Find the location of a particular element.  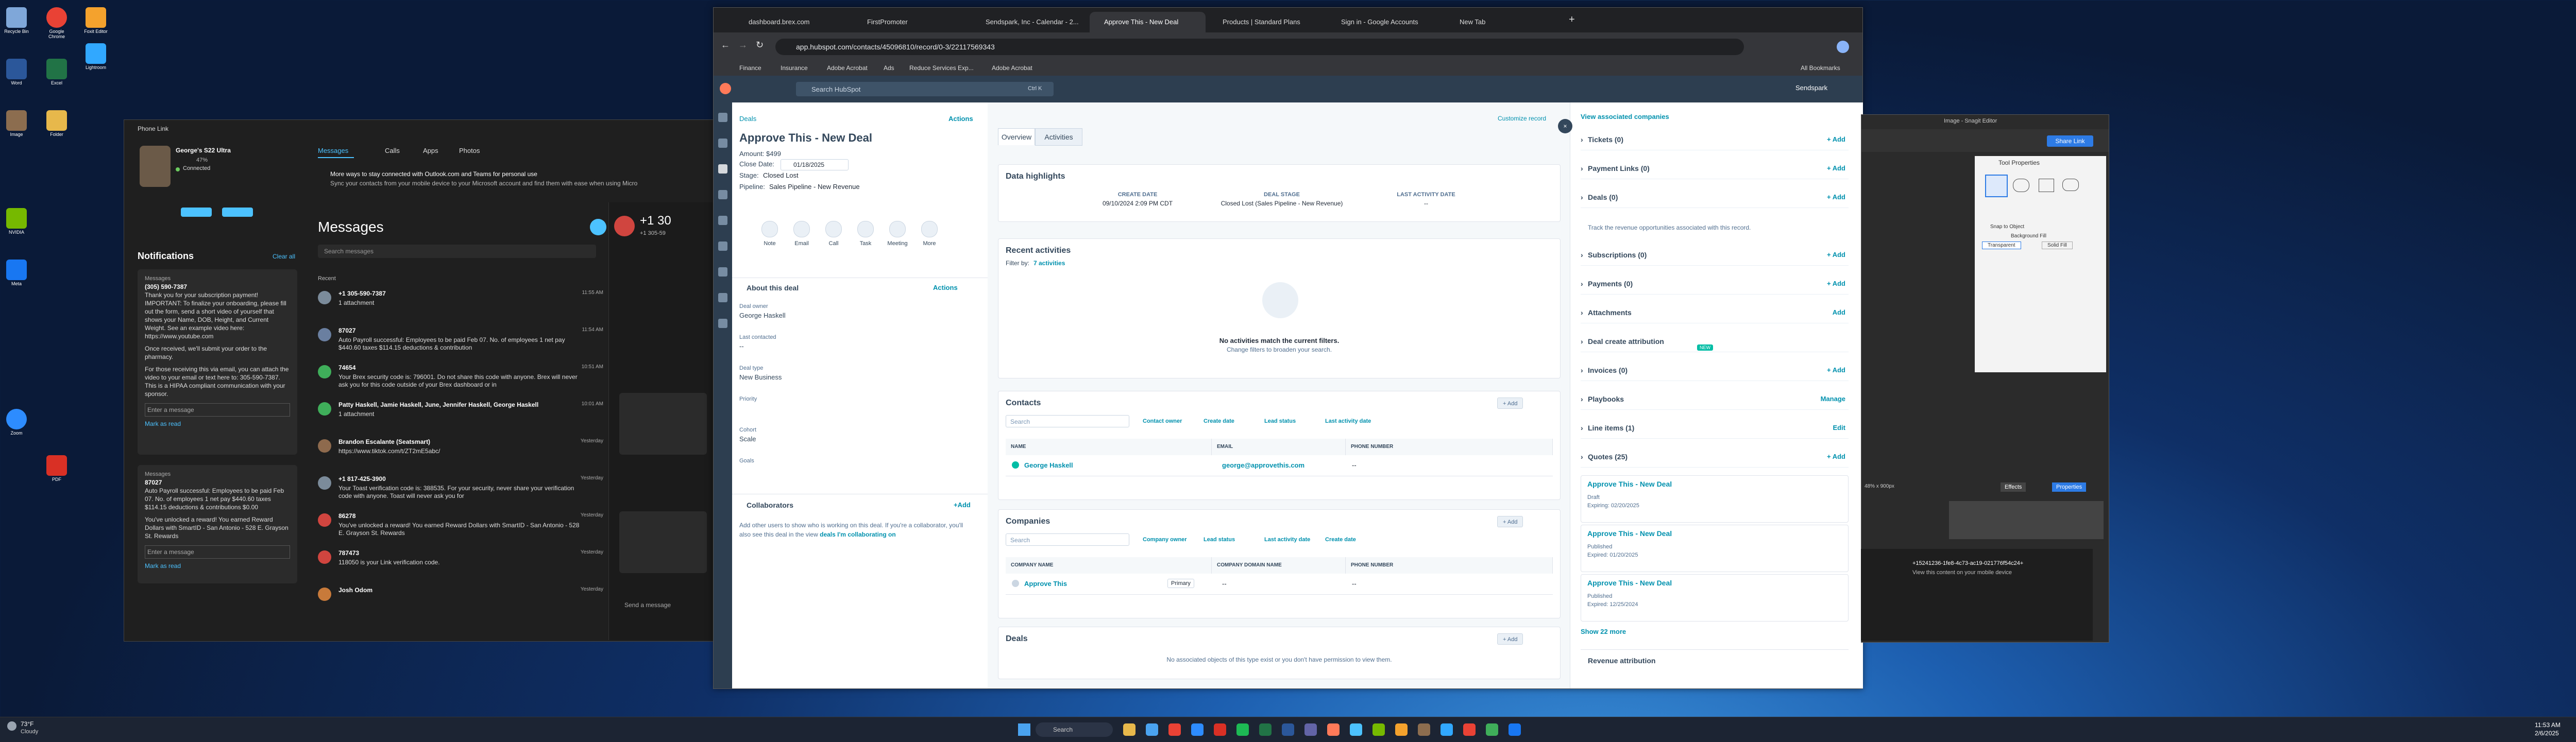

back-arrow-icon: ← is located at coordinates (725, 45).